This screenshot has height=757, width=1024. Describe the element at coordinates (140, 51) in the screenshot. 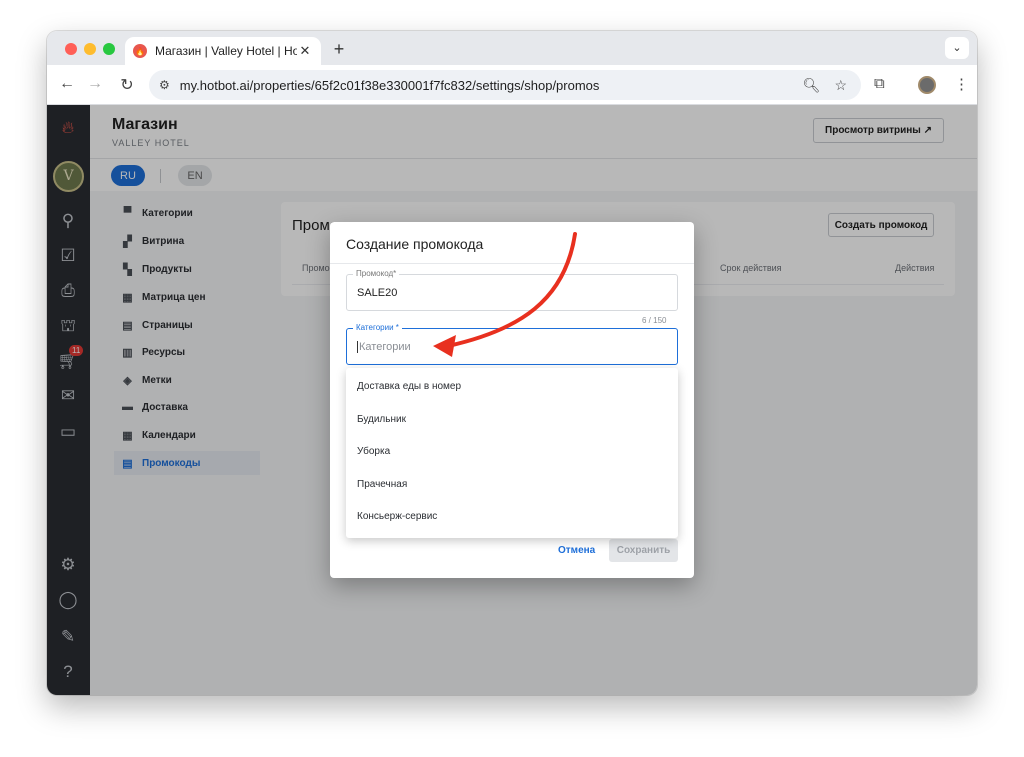

I see `hotbot-favicon-icon: 🔥` at that location.